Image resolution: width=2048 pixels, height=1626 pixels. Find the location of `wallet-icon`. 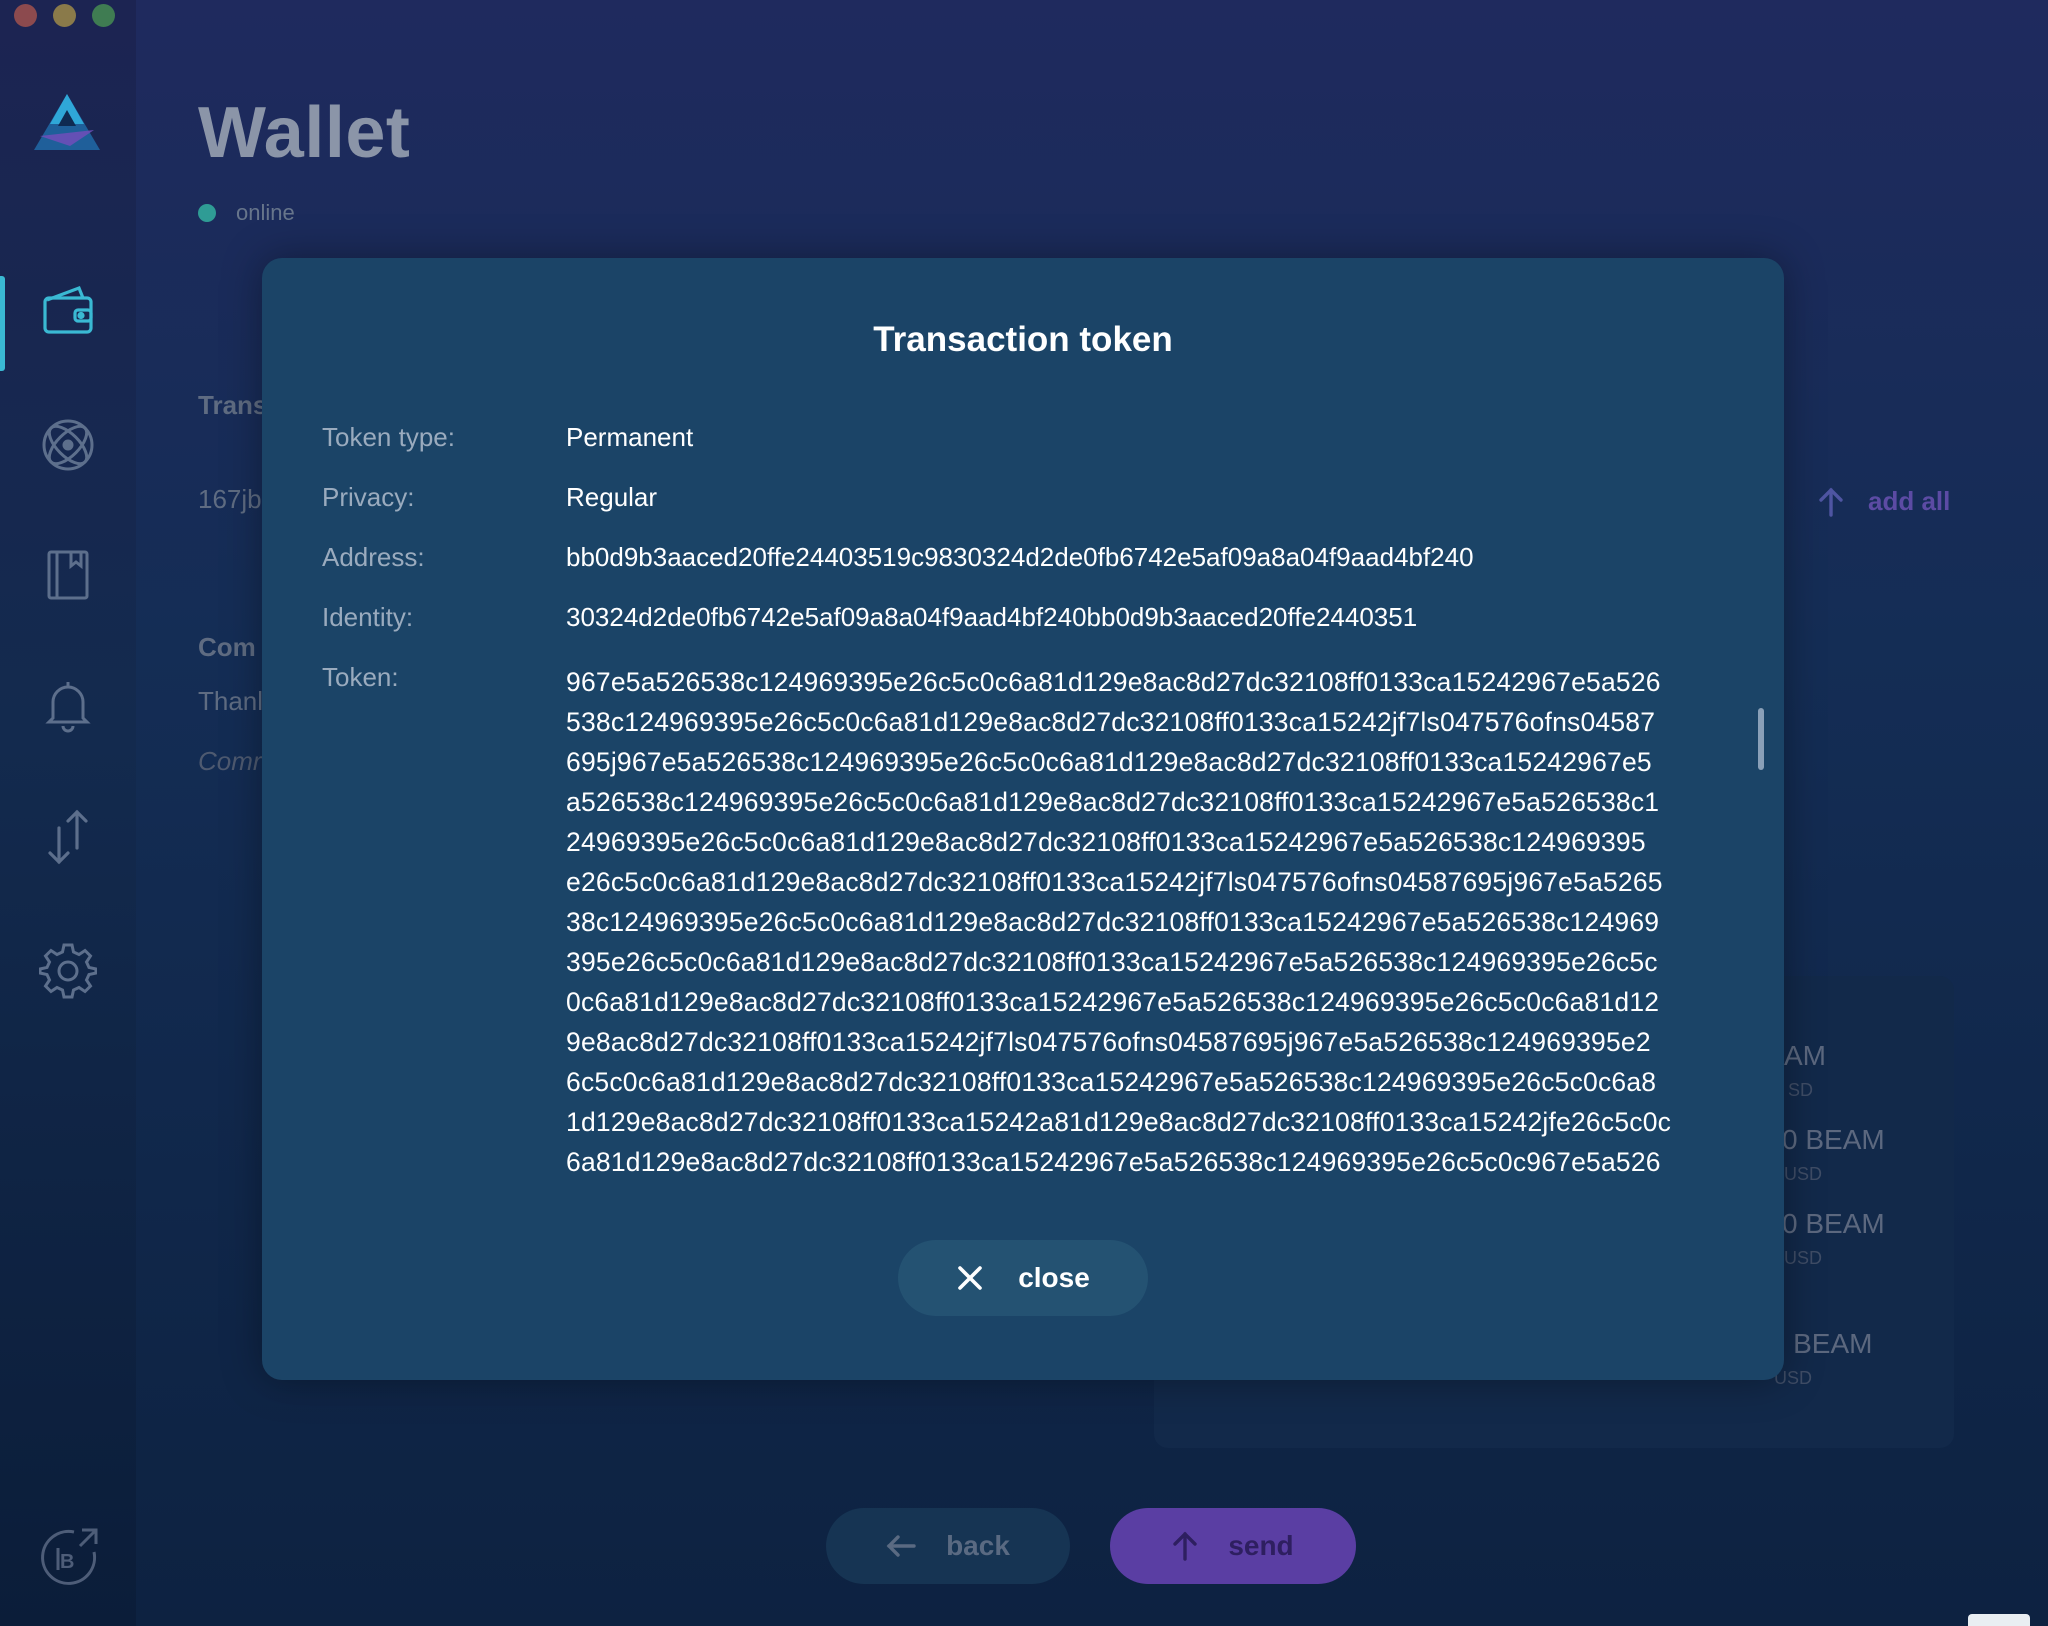

wallet-icon is located at coordinates (68, 309).